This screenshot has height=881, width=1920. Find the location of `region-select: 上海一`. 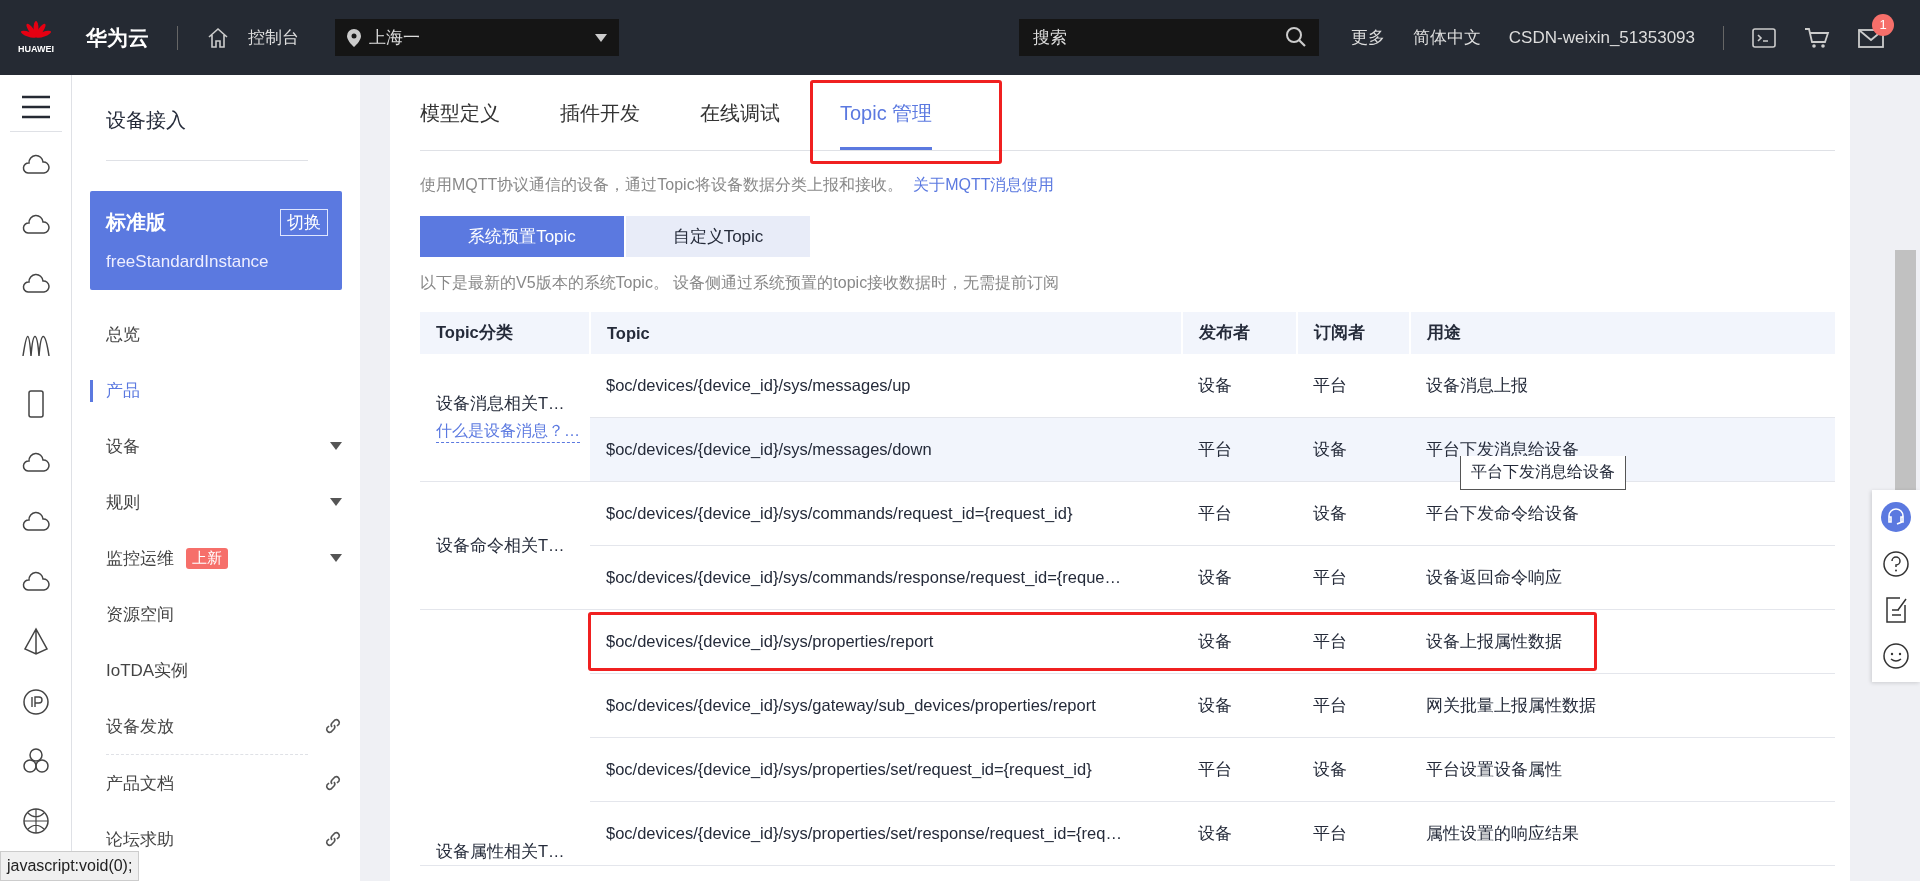

region-select: 上海一 is located at coordinates (477, 37).